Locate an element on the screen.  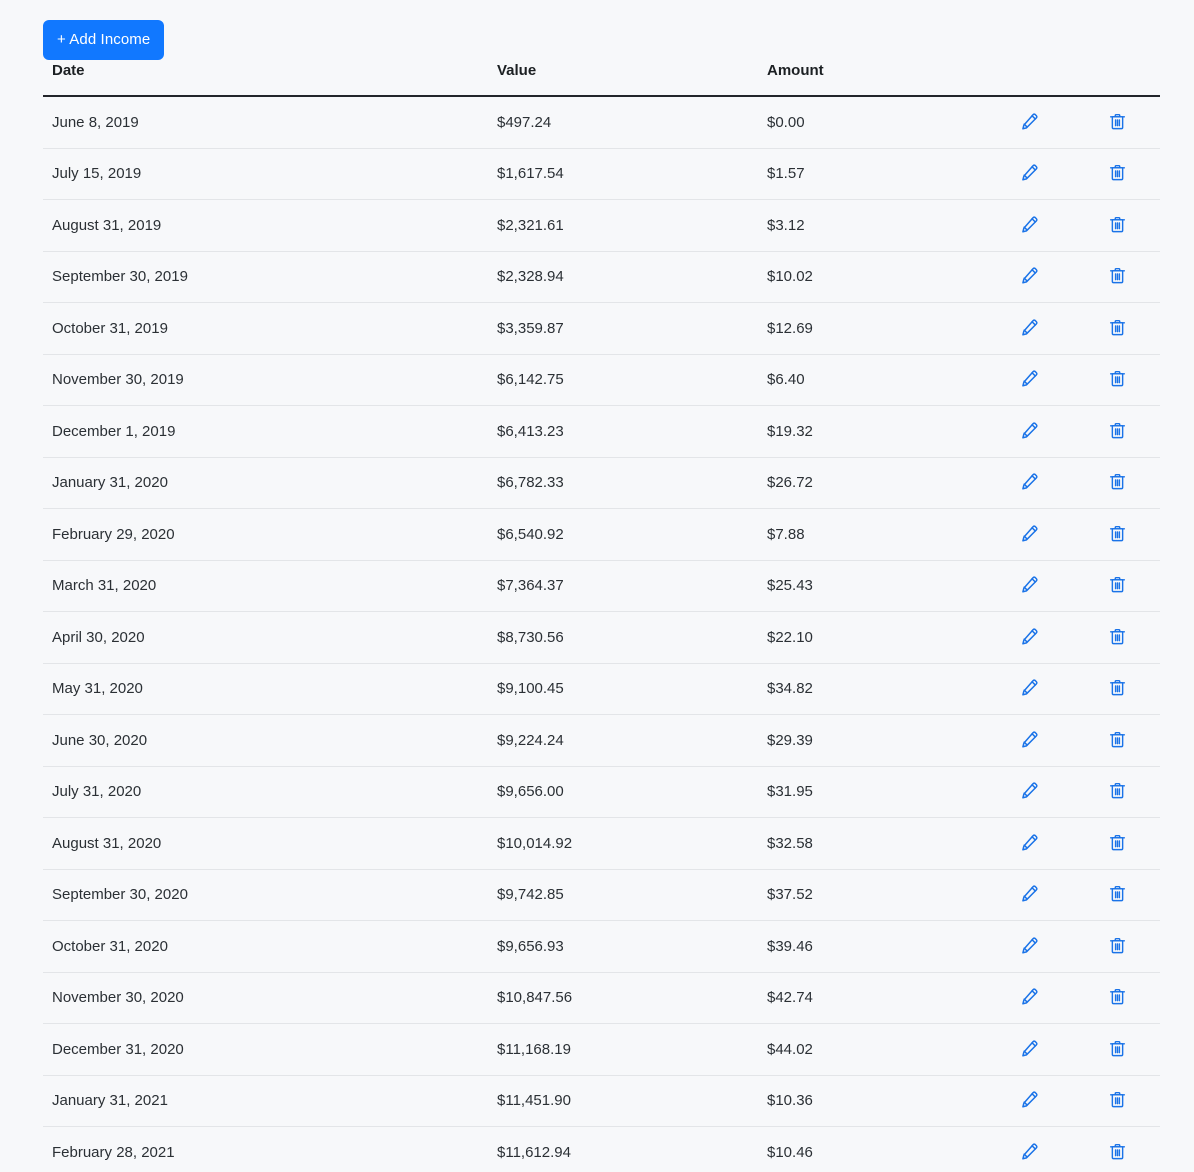
table-row: February 28, 2021 $11,612.94 $10.46 is located at coordinates (601, 1149).